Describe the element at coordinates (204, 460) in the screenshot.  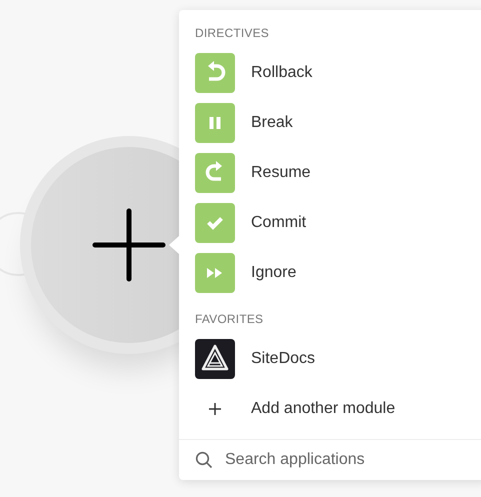
I see `search-icon` at that location.